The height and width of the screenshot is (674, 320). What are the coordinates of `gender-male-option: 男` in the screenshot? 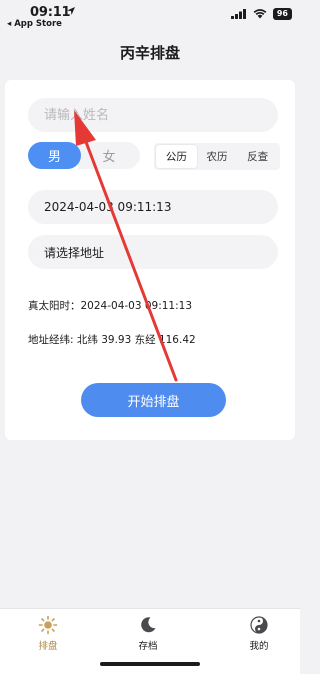 It's located at (54, 155).